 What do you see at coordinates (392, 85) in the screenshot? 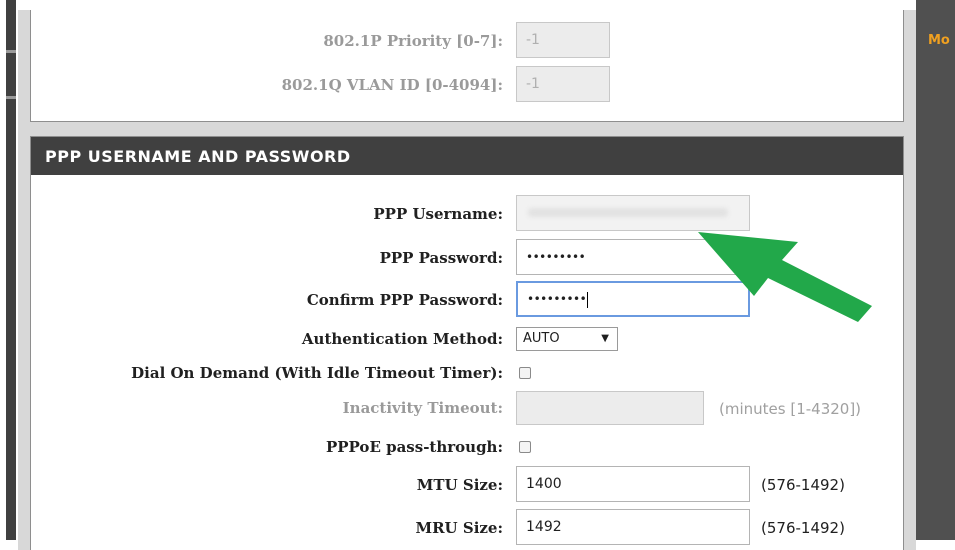
I see `vlan-id-label: 802.1Q VLAN ID [0-4094]:` at bounding box center [392, 85].